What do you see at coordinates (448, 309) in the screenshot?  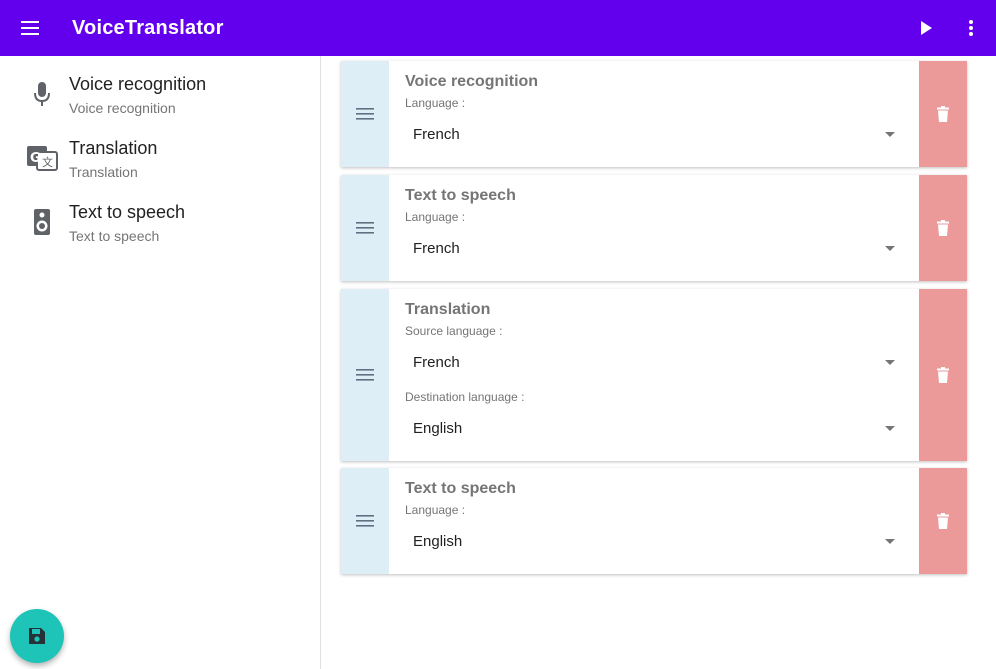 I see `card-title: Translation` at bounding box center [448, 309].